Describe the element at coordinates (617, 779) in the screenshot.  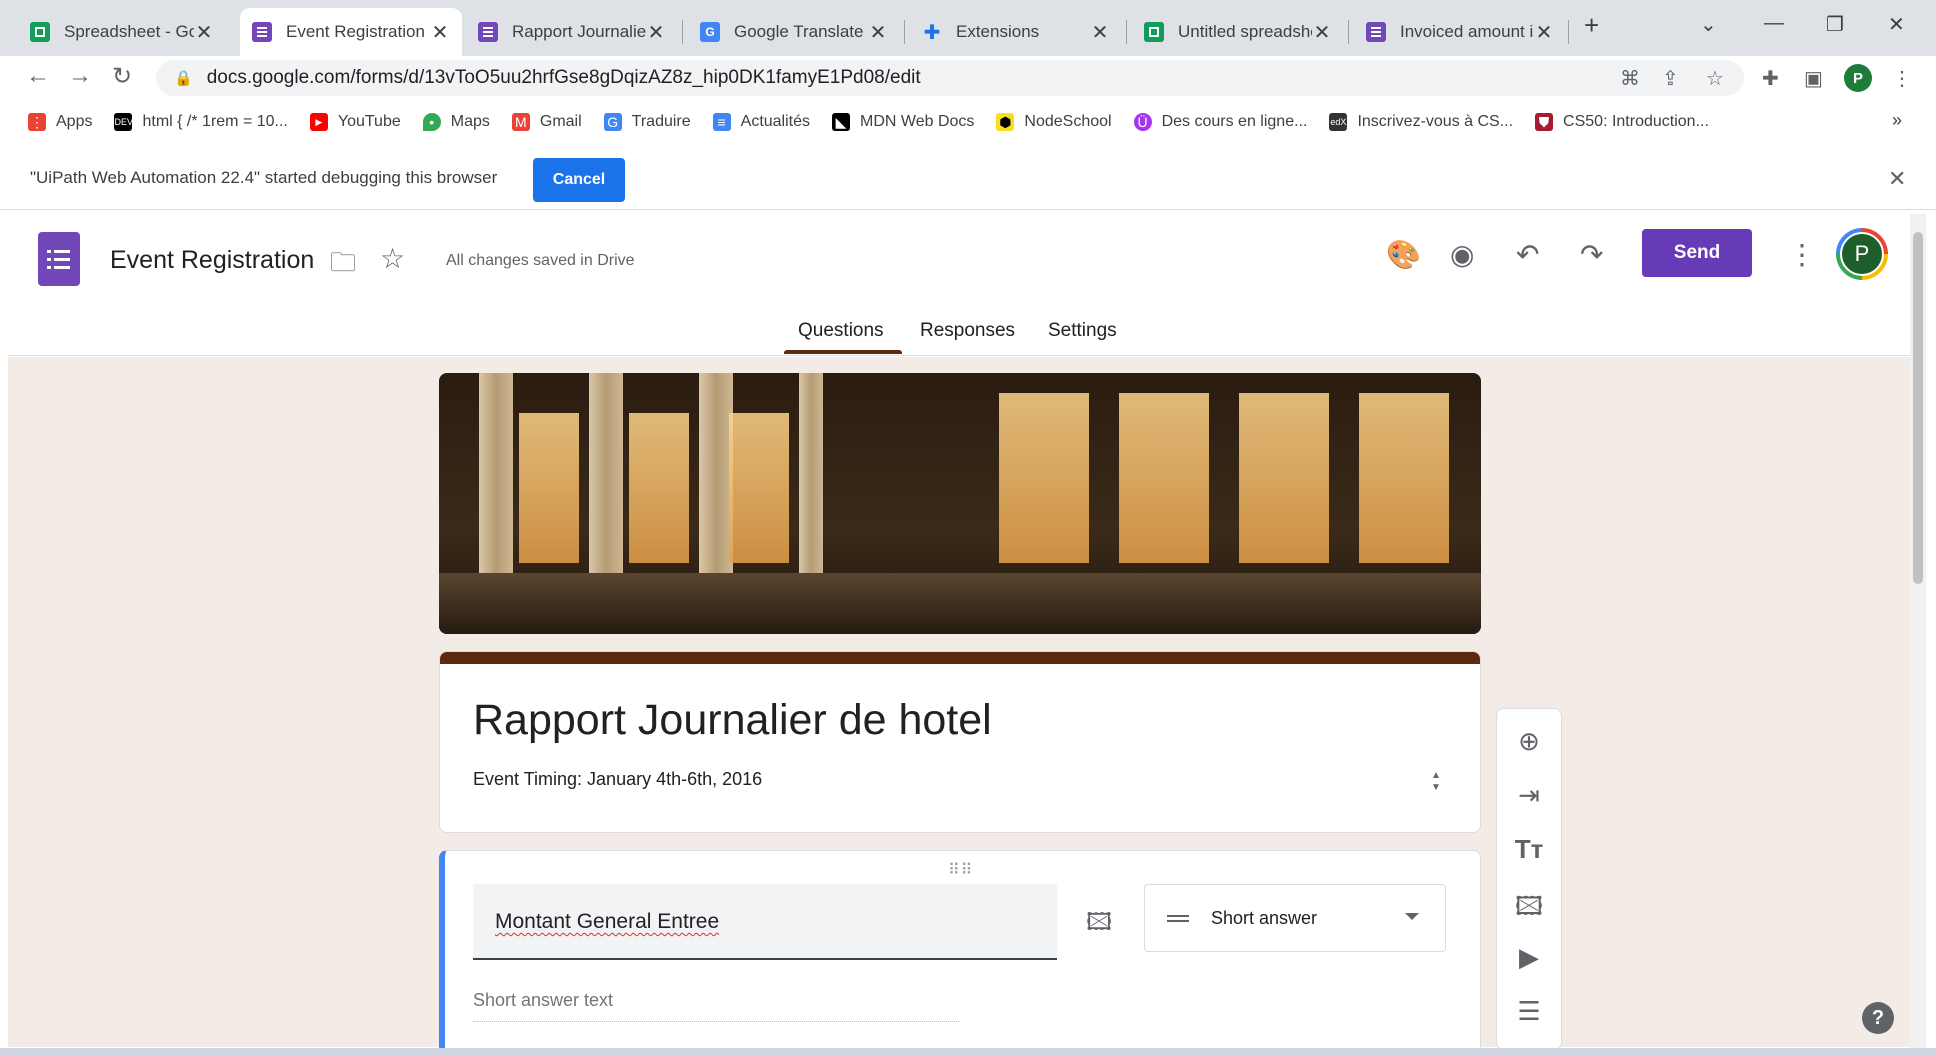
I see `form-description: Event Timing: January 4th-6th, 2016` at that location.